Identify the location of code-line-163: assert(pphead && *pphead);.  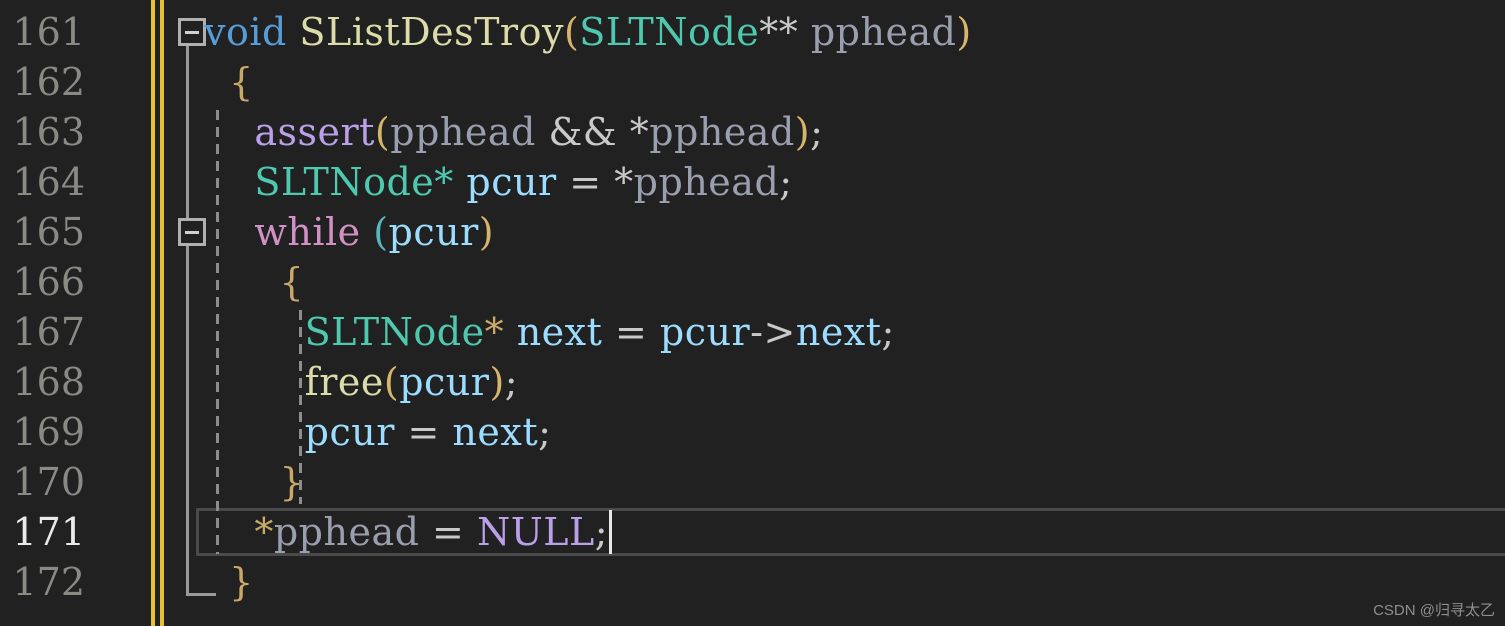
(513, 132).